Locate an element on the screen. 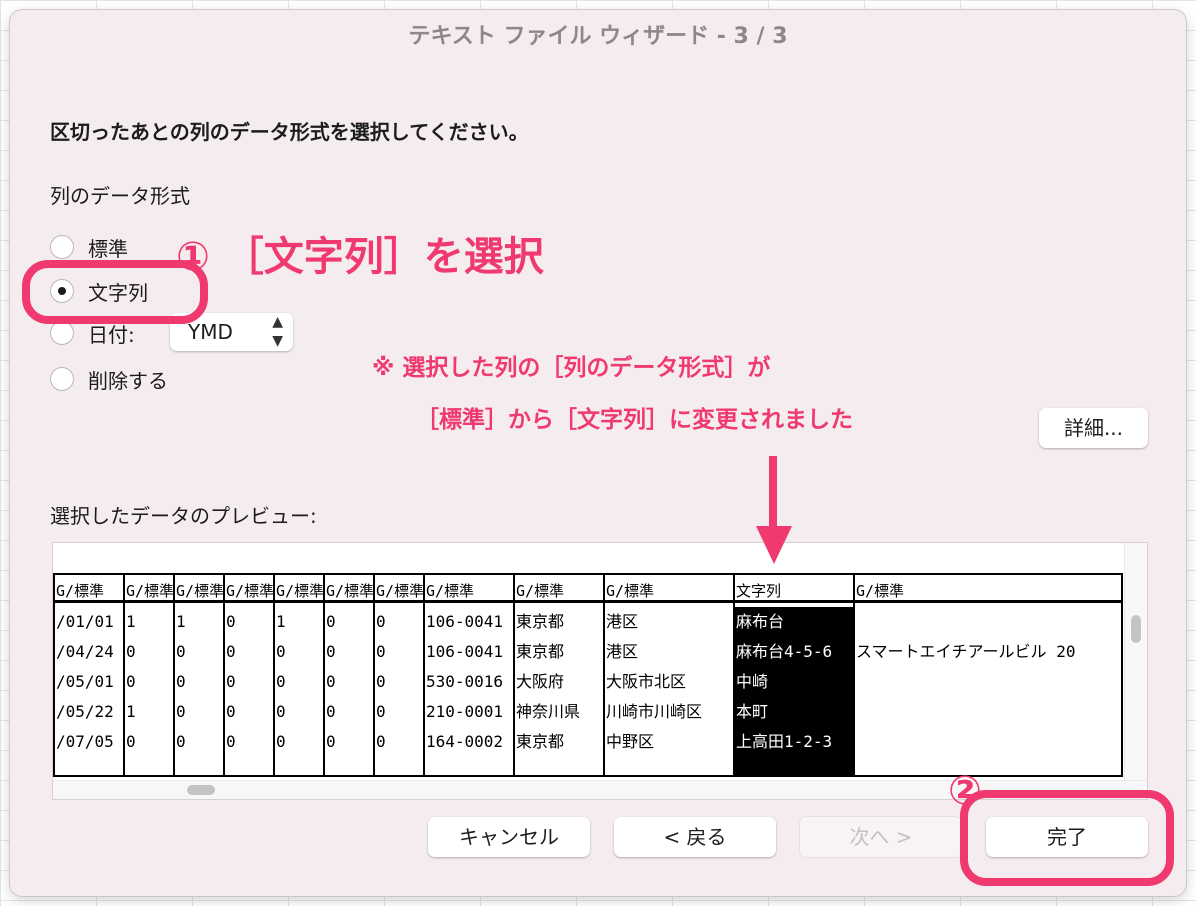 The width and height of the screenshot is (1196, 906). preview-column: G/標準 東京都 東京都 大阪府 神奈川県 東京都 is located at coordinates (559, 675).